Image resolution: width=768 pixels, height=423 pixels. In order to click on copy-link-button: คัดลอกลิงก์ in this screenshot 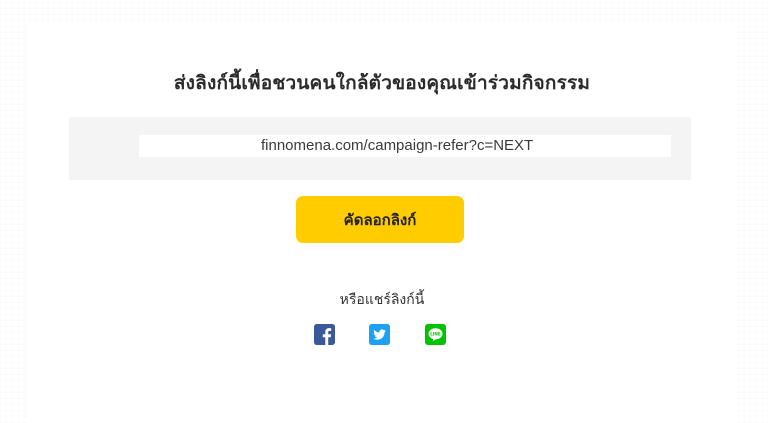, I will do `click(380, 219)`.